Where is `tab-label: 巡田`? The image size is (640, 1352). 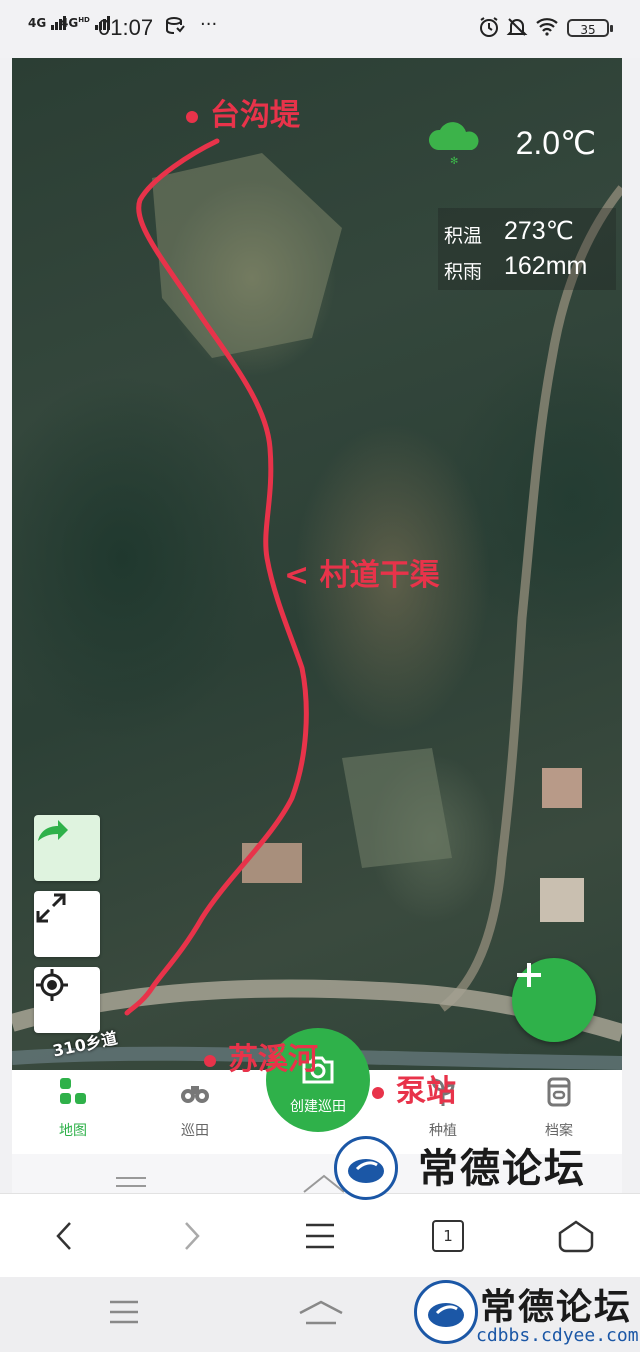 tab-label: 巡田 is located at coordinates (195, 1131).